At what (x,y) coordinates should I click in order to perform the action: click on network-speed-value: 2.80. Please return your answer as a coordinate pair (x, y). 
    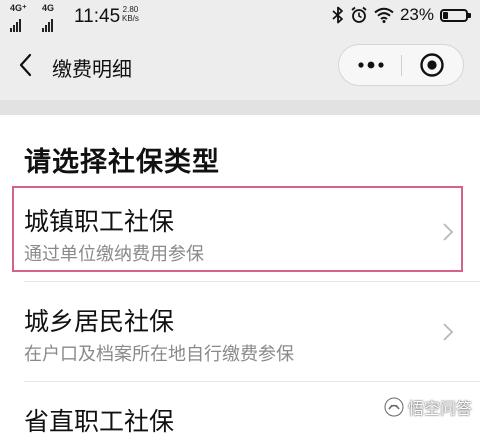
    Looking at the image, I should click on (130, 9).